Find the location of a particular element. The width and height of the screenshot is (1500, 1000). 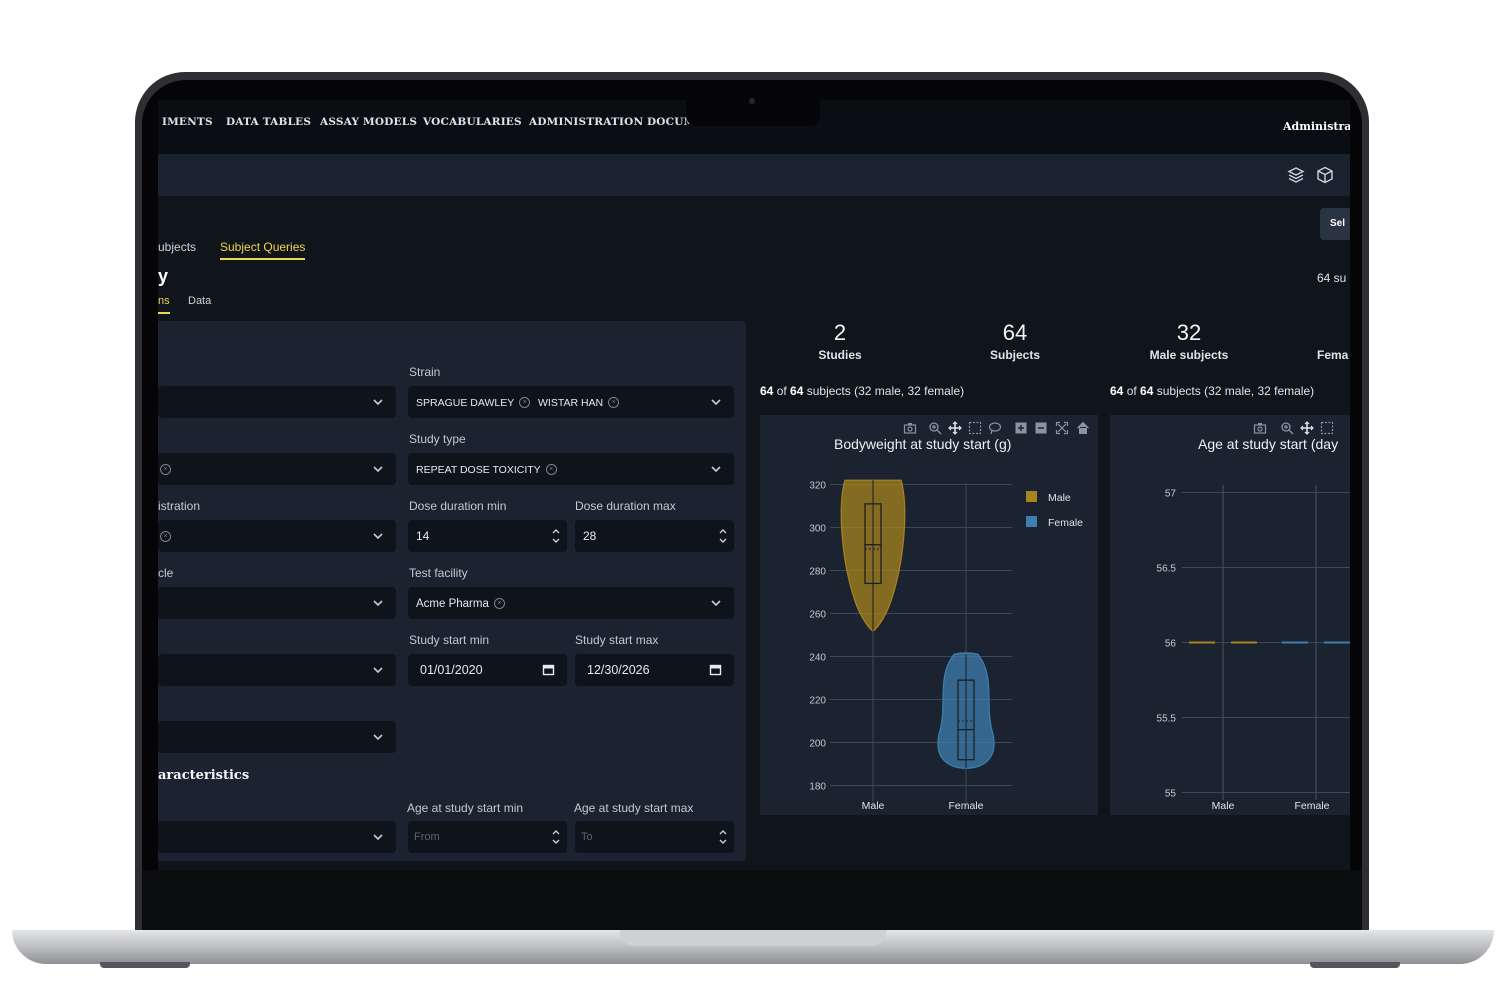

laptop-foot-left is located at coordinates (145, 965).